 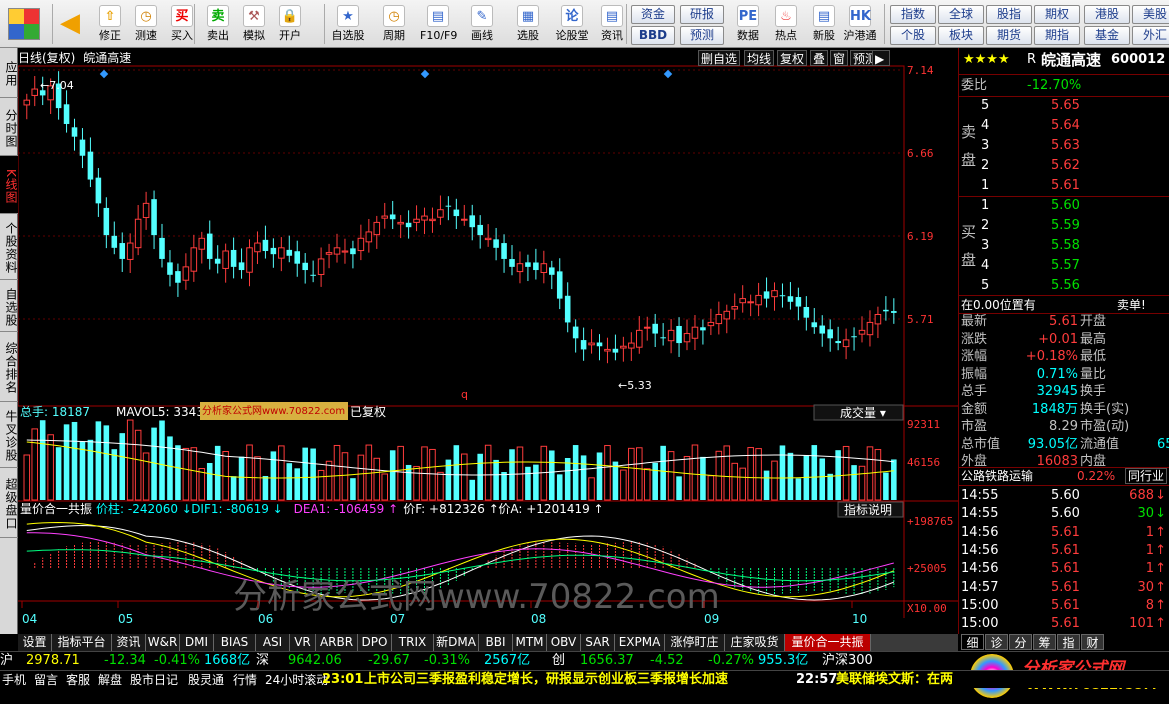 I want to click on bid-price: 5.59, so click(x=1065, y=226).